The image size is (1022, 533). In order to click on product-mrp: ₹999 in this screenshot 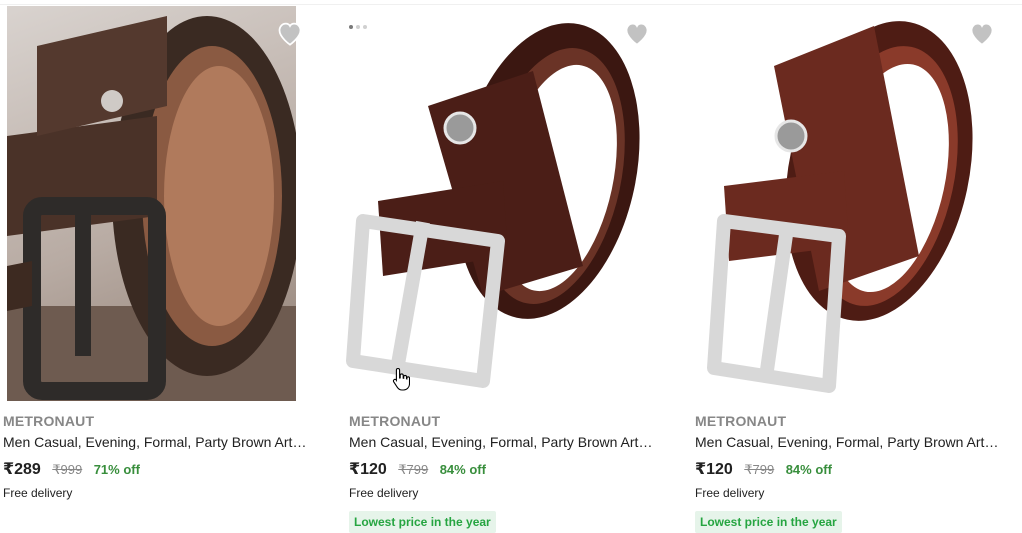, I will do `click(67, 469)`.